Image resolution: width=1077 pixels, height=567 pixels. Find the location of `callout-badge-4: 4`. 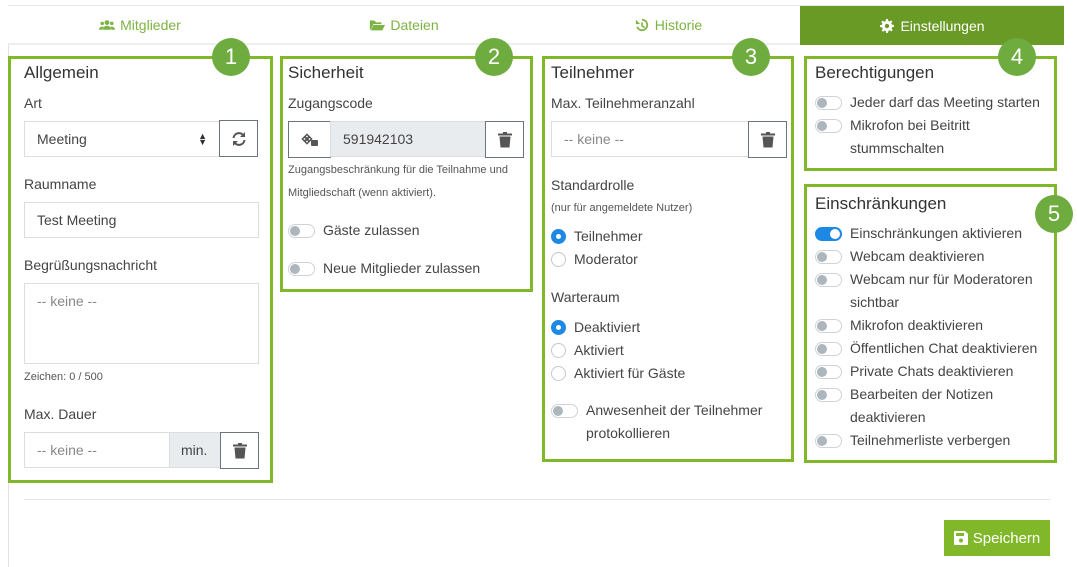

callout-badge-4: 4 is located at coordinates (1017, 57).